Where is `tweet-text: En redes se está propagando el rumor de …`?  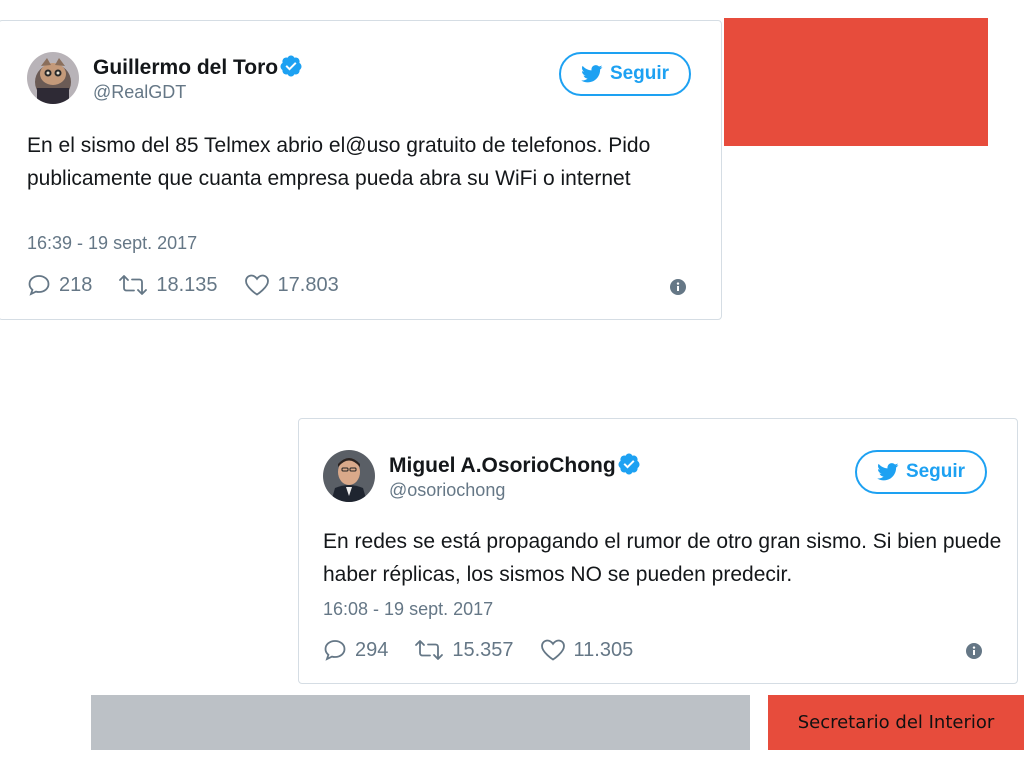 tweet-text: En redes se está propagando el rumor de … is located at coordinates (662, 558).